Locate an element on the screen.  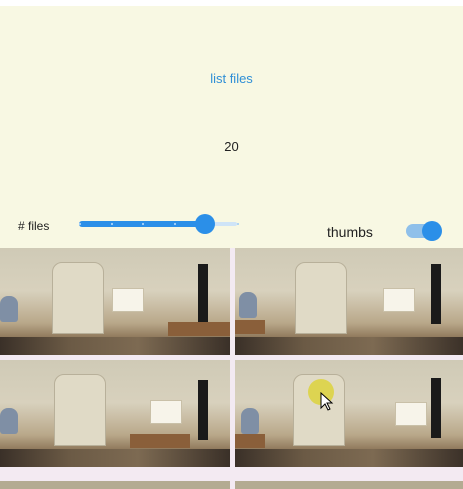
thumbs-toggle is located at coordinates (424, 231).